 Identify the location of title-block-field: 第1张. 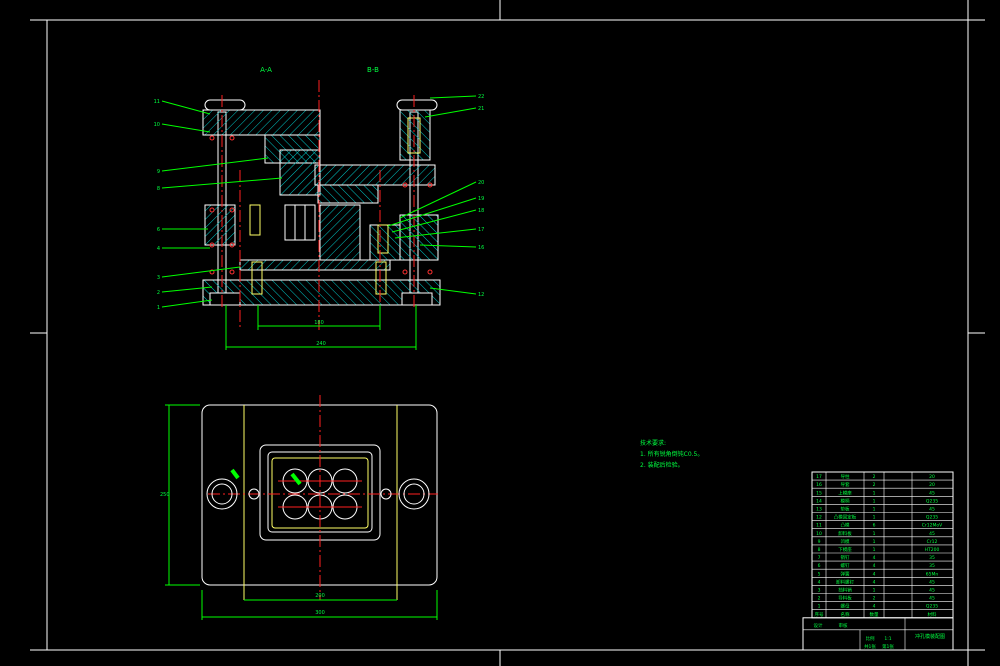
(888, 646).